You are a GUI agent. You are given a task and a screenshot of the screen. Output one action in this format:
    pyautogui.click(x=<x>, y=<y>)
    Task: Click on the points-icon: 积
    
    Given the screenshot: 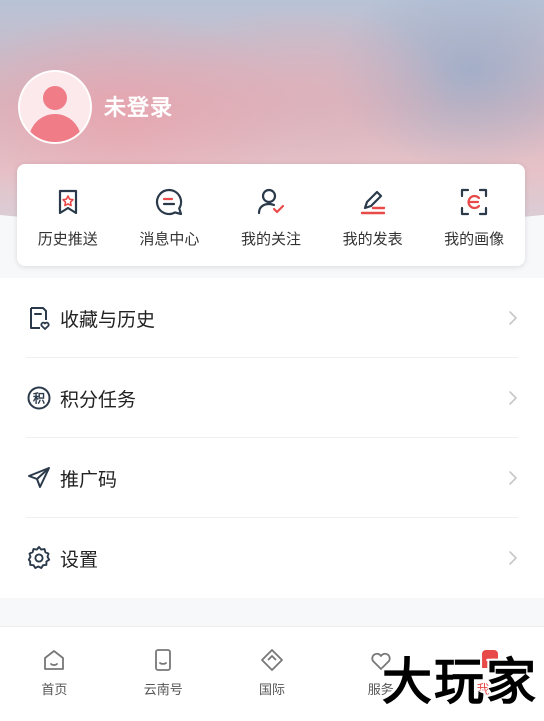 What is the action you would take?
    pyautogui.click(x=39, y=398)
    